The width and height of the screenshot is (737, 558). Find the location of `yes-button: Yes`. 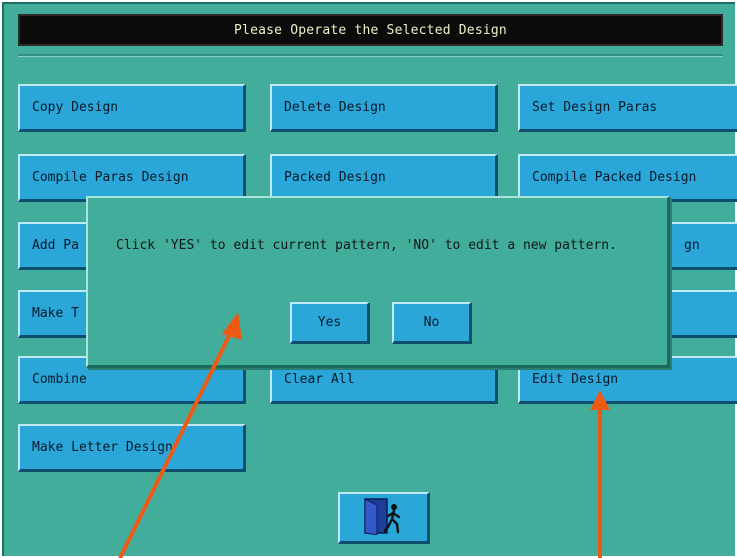

yes-button: Yes is located at coordinates (330, 323).